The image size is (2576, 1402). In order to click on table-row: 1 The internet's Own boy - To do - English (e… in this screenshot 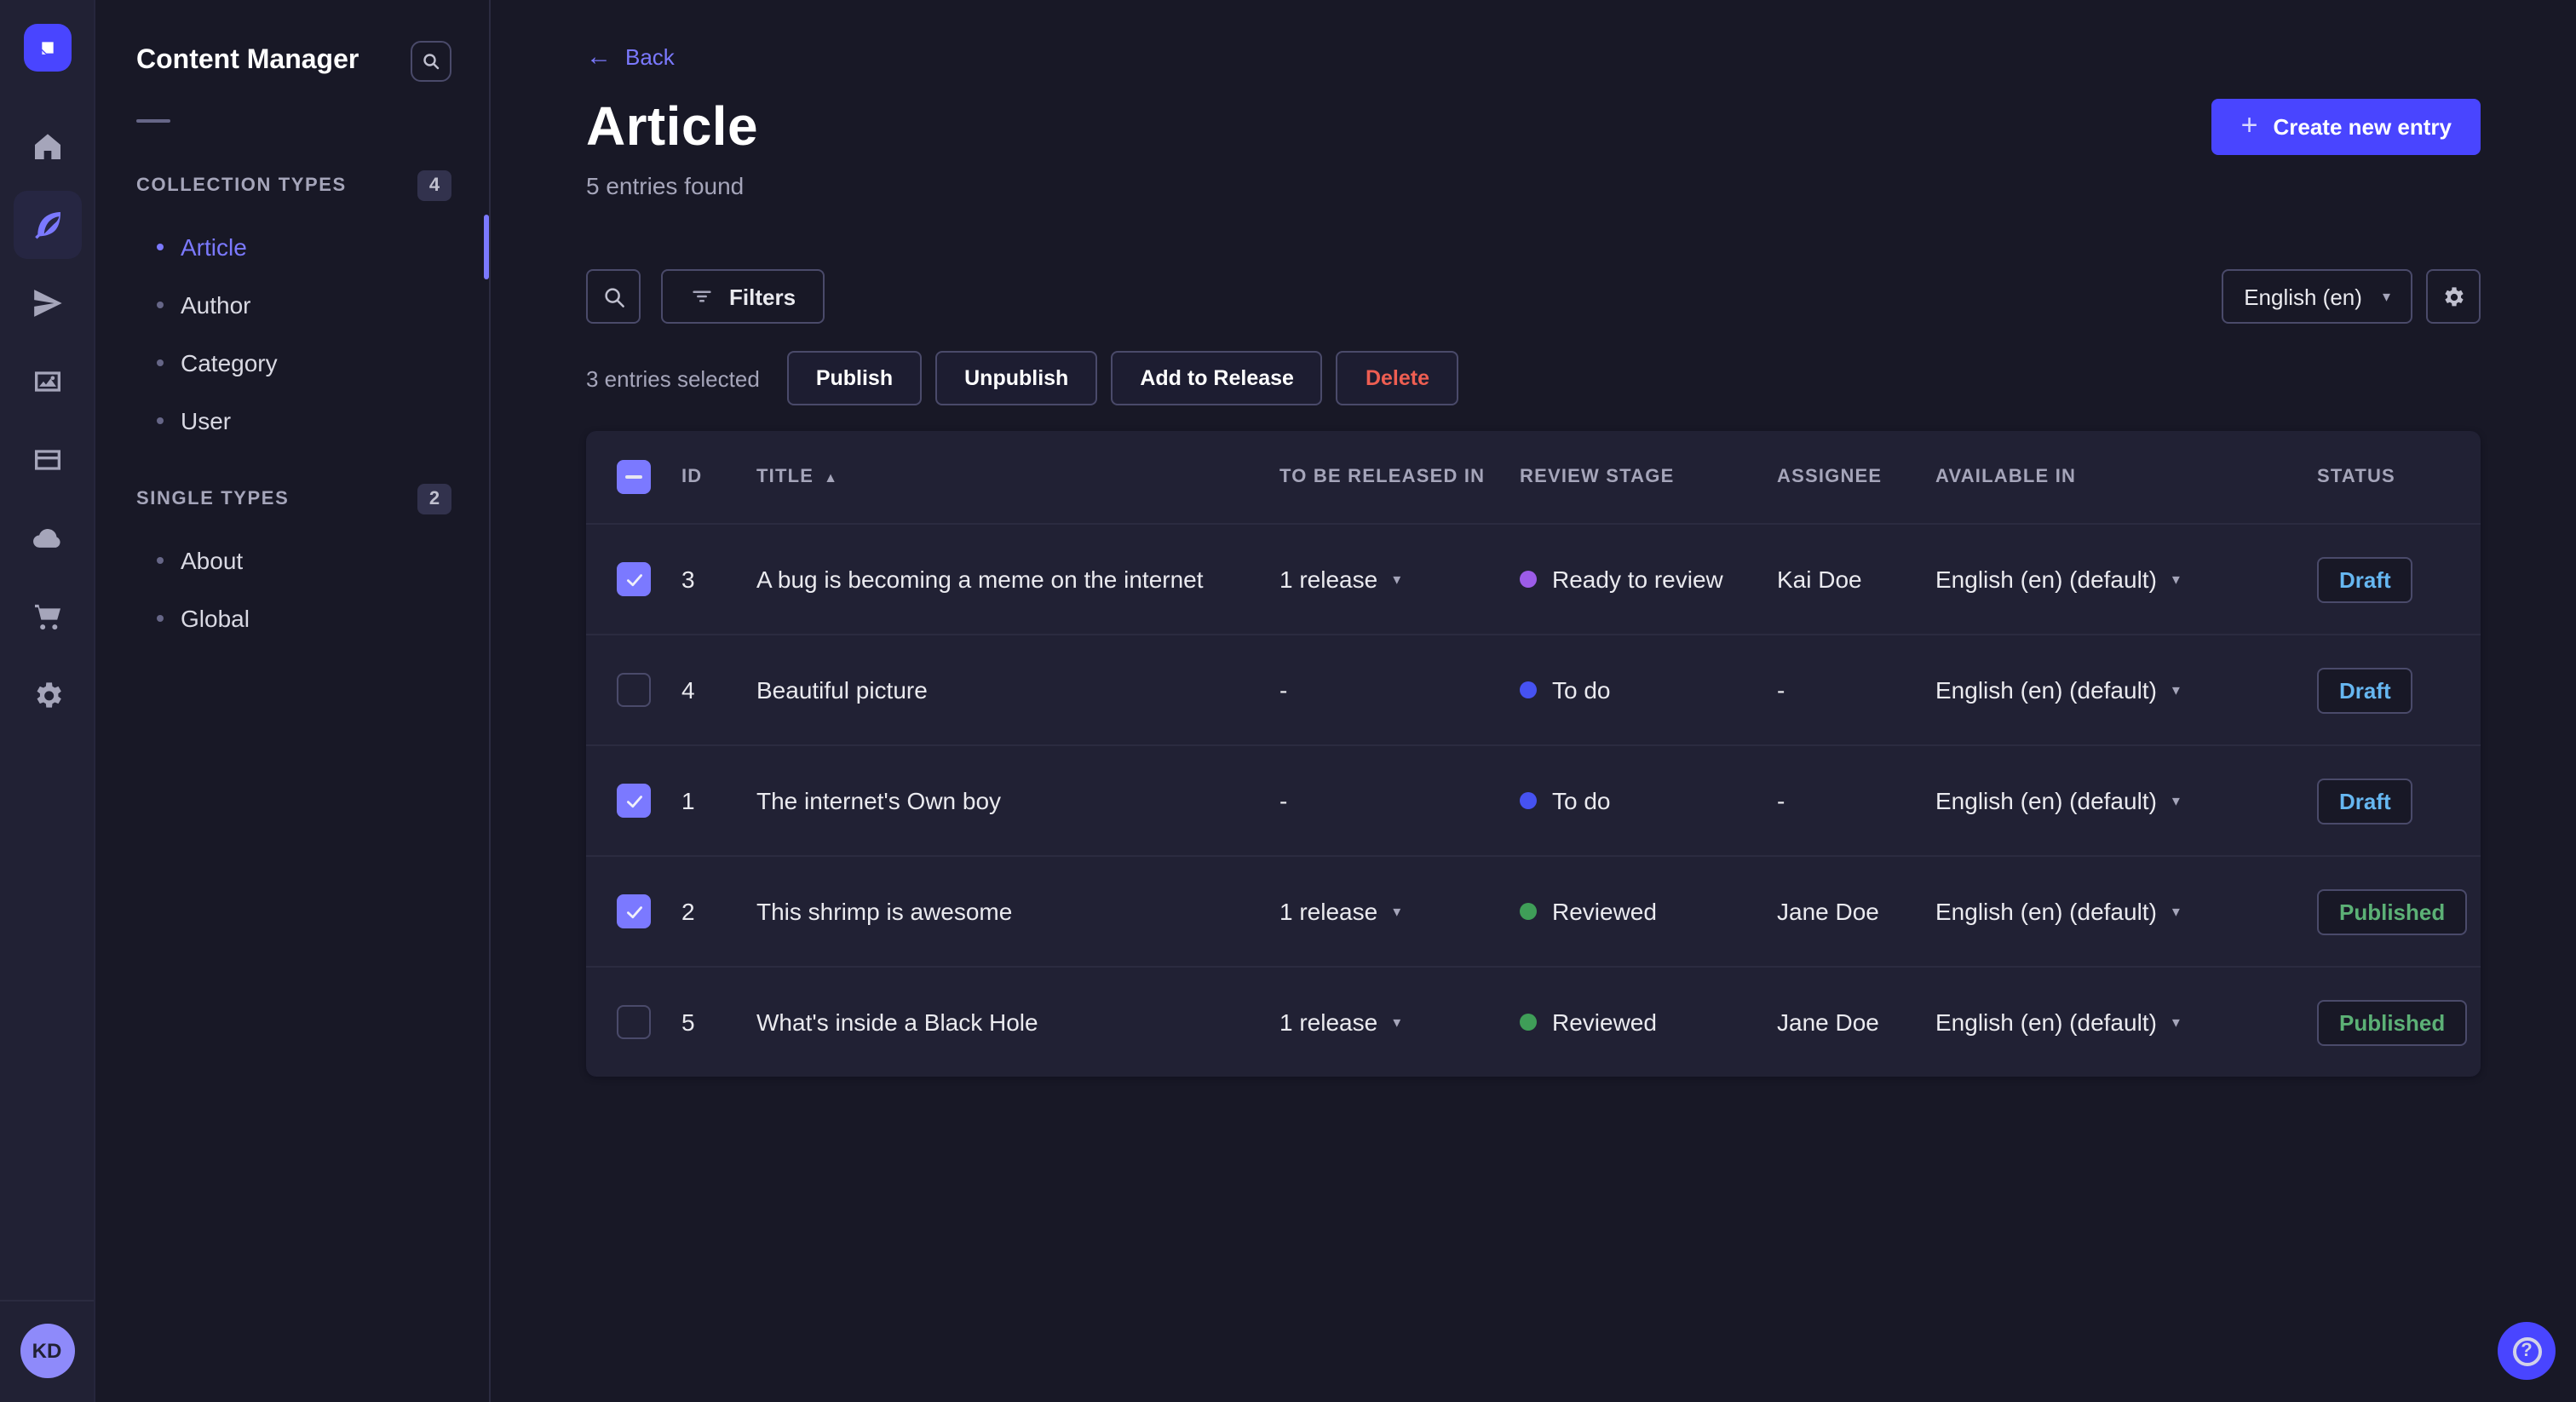, I will do `click(1534, 799)`.